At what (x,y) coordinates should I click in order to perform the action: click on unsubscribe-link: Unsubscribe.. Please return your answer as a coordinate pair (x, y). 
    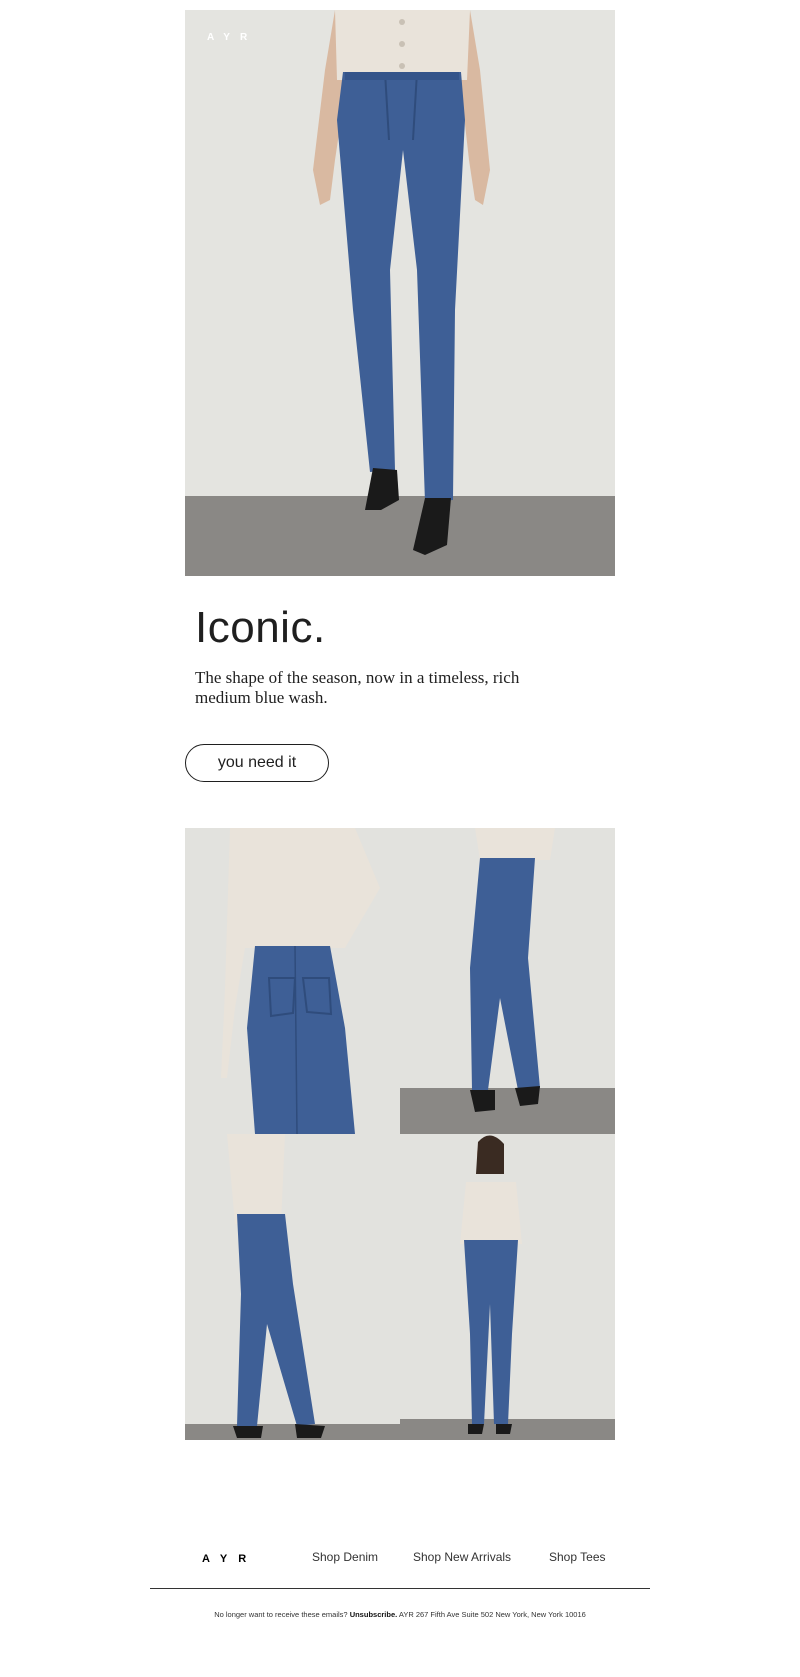
    Looking at the image, I should click on (374, 1614).